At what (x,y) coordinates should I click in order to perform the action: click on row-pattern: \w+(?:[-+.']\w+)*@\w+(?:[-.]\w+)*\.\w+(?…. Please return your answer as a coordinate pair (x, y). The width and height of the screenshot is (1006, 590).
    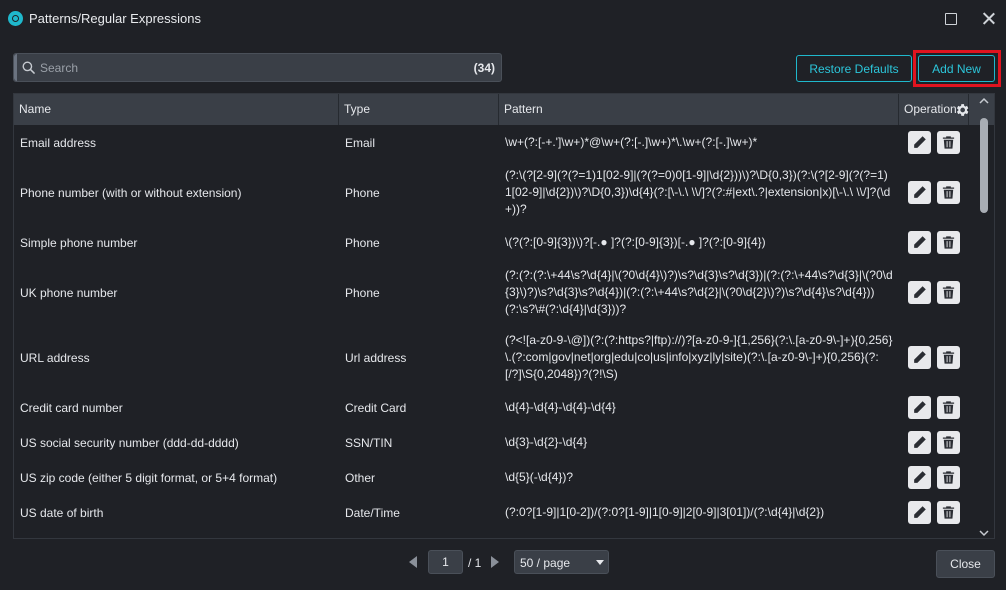
    Looking at the image, I should click on (631, 142).